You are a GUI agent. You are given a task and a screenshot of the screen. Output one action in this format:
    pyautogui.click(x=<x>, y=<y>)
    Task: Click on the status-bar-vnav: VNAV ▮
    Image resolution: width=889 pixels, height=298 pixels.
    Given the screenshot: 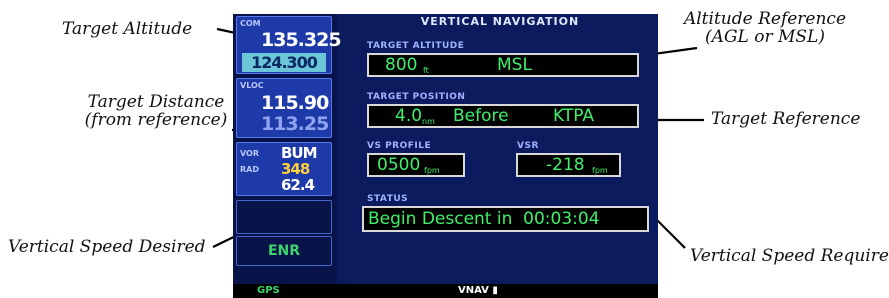 What is the action you would take?
    pyautogui.click(x=478, y=290)
    